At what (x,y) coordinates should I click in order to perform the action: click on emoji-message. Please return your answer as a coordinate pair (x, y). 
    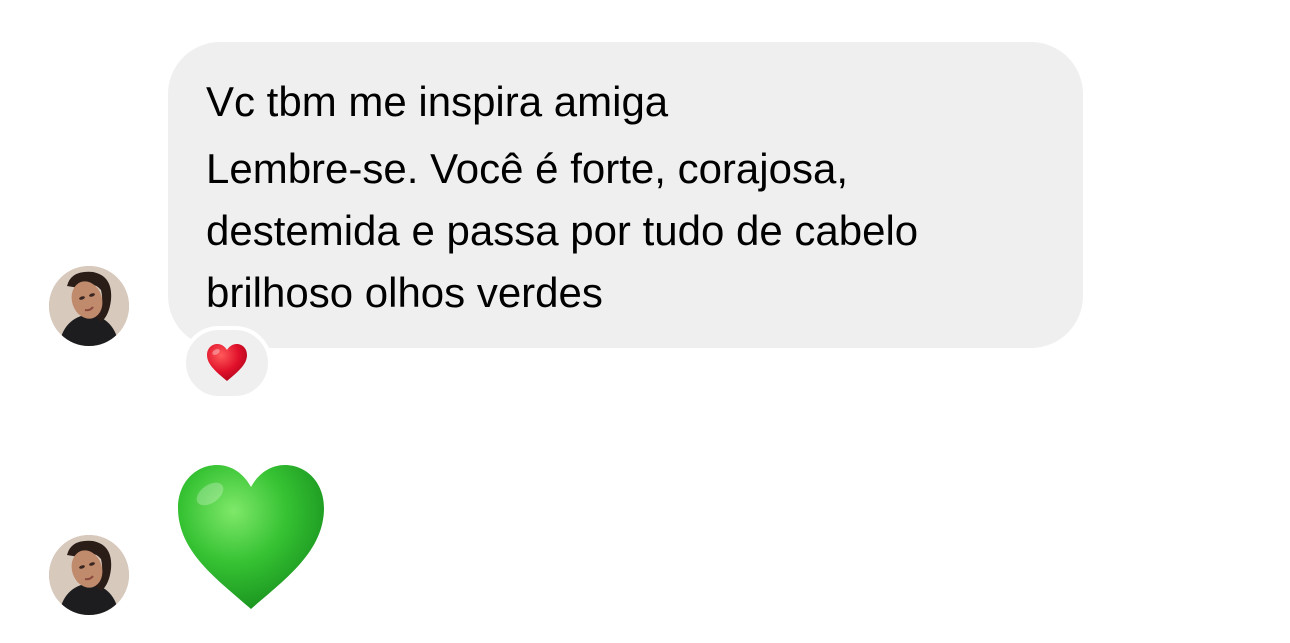
    Looking at the image, I should click on (251, 537).